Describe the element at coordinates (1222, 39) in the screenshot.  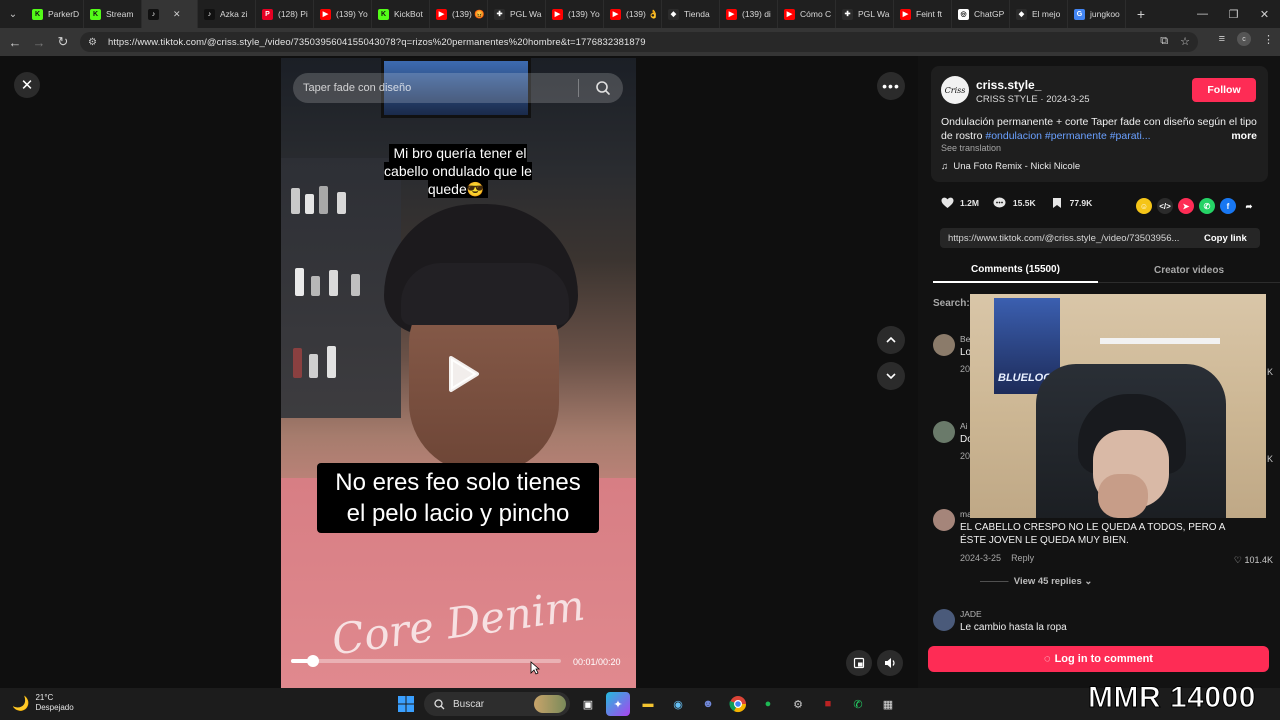
I see `reading-list-icon: ≡` at that location.